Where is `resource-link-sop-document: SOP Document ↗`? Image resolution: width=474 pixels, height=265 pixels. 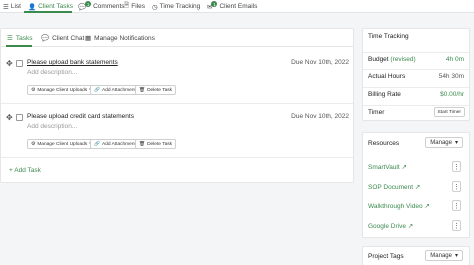 resource-link-sop-document: SOP Document ↗ is located at coordinates (394, 187).